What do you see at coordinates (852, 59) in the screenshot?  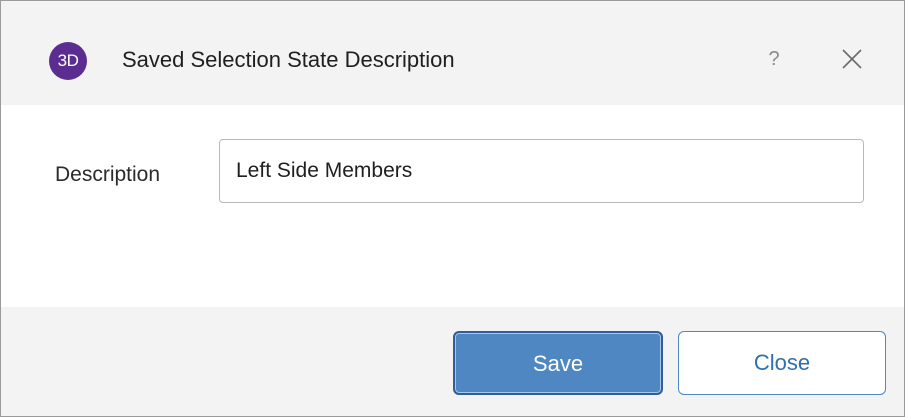 I see `close-icon` at bounding box center [852, 59].